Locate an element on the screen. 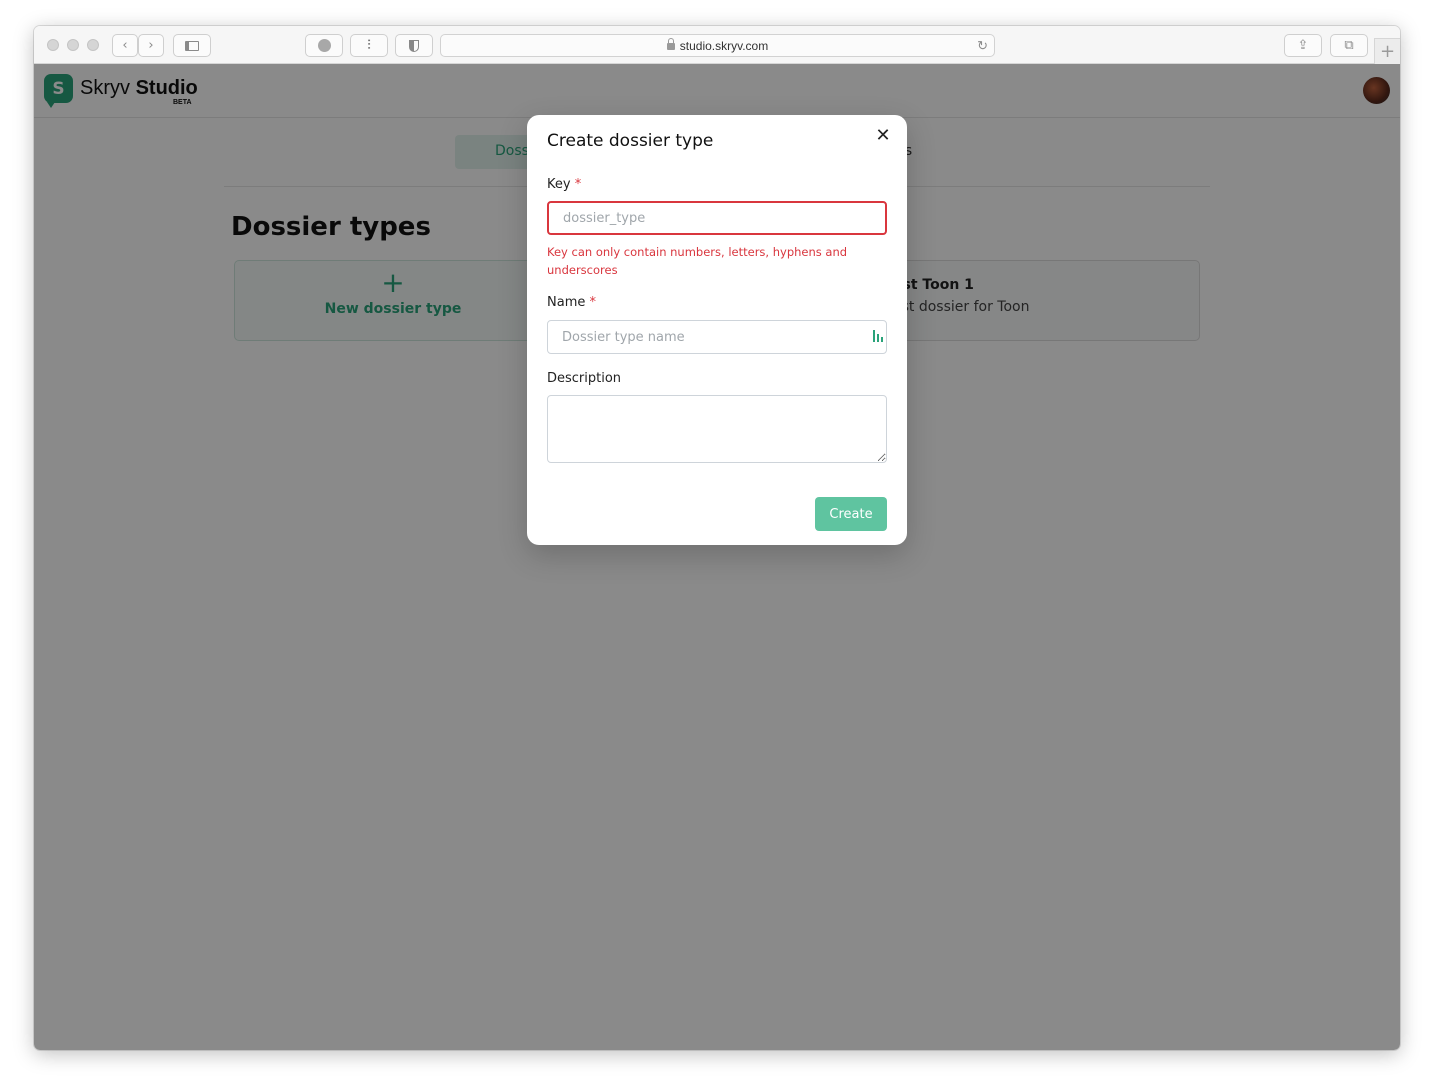 The image size is (1434, 1092). plus-icon: + is located at coordinates (1387, 51).